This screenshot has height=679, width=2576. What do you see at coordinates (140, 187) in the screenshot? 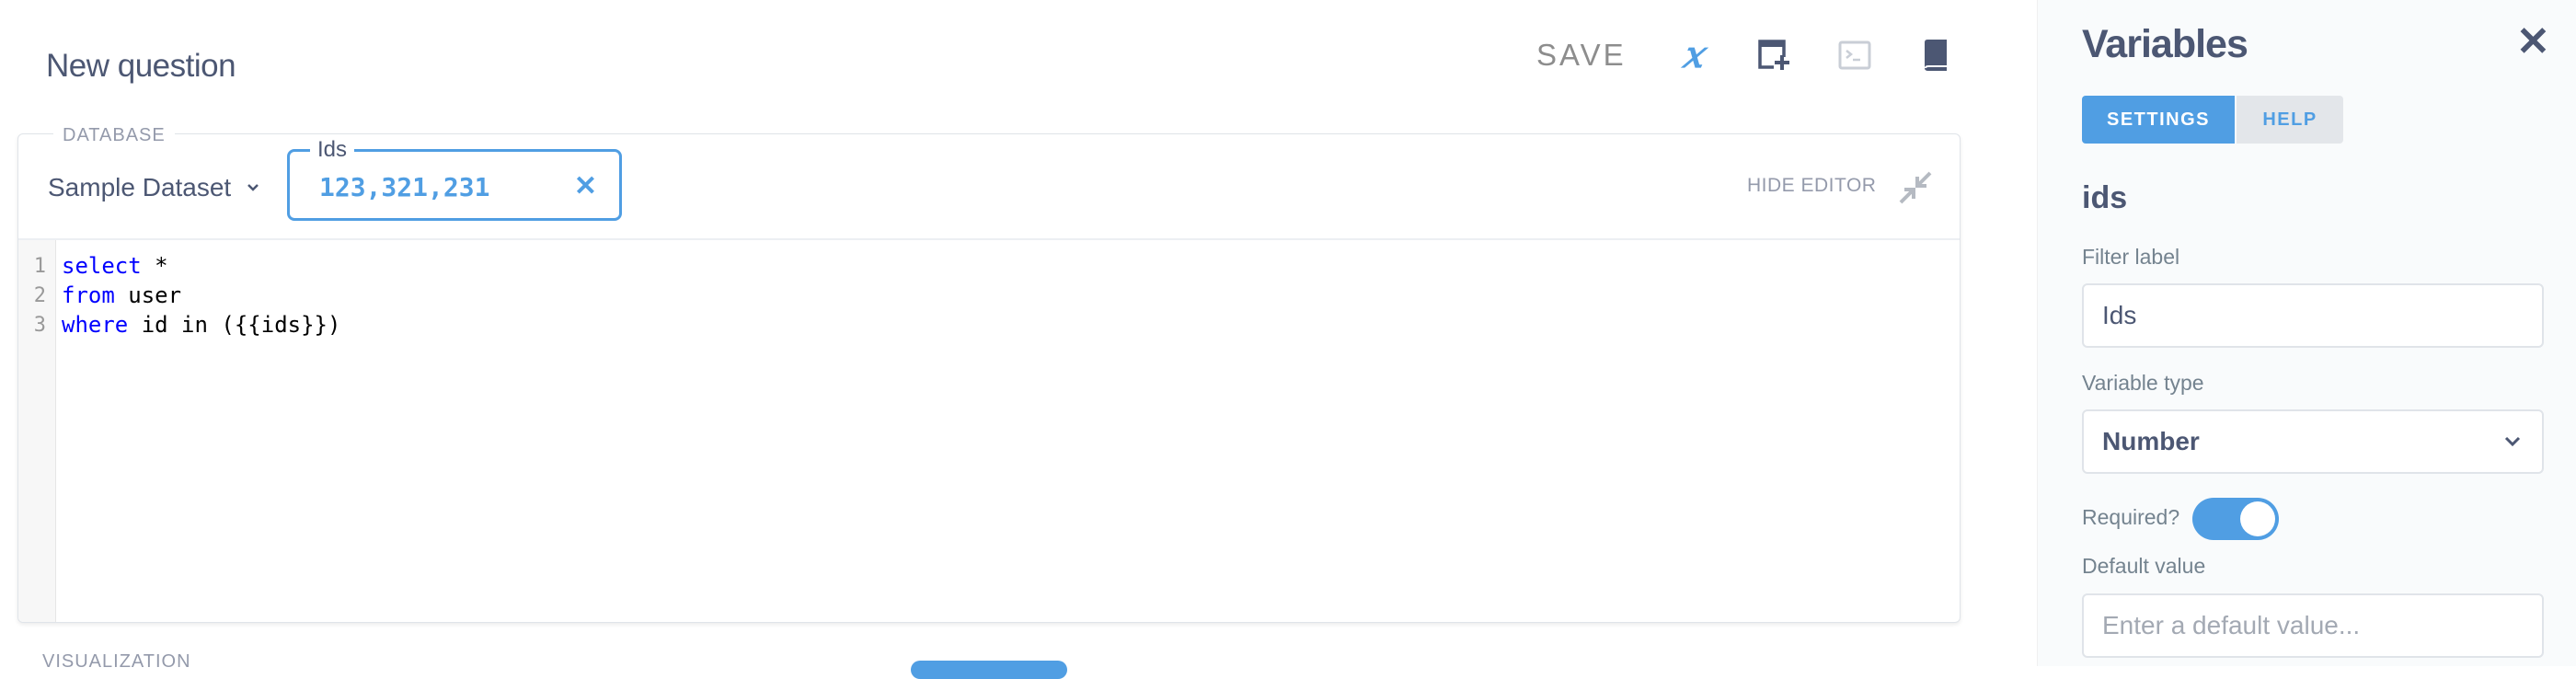
I see `database-select-value: Sample Dataset` at bounding box center [140, 187].